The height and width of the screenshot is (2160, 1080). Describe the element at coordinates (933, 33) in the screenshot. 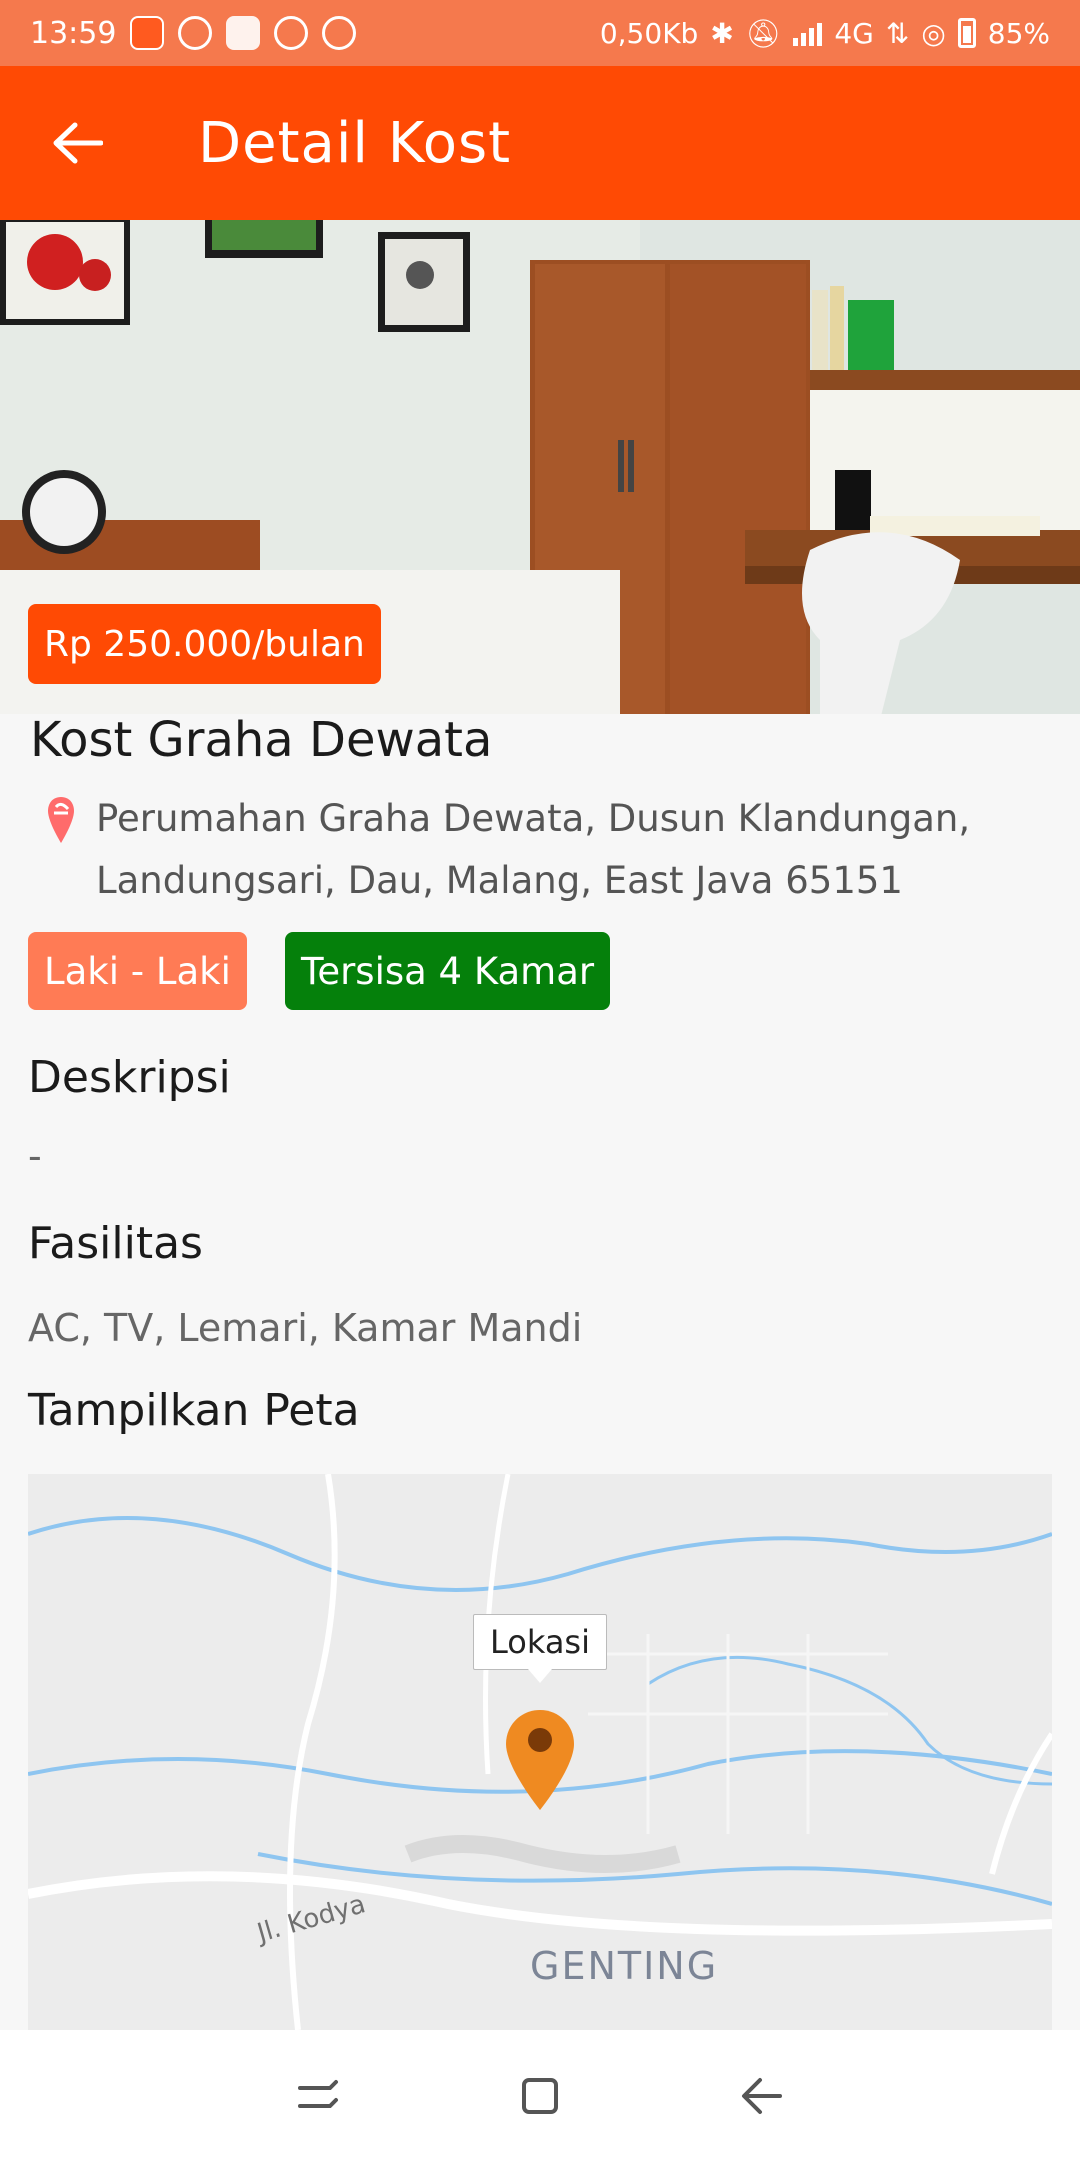

I see `location-icon: ◎` at that location.